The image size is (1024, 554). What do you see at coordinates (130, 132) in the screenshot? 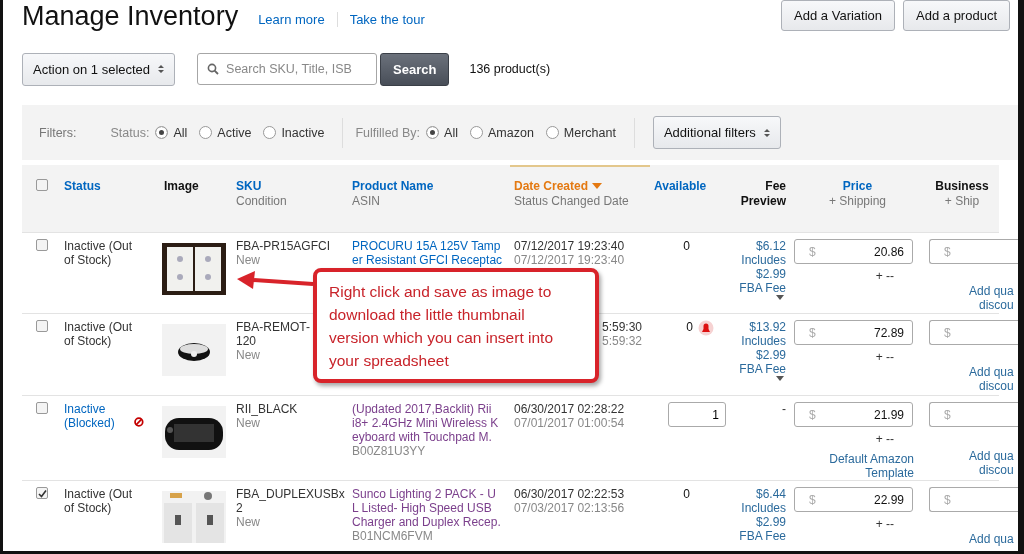
I see `filter-label: Status:` at bounding box center [130, 132].